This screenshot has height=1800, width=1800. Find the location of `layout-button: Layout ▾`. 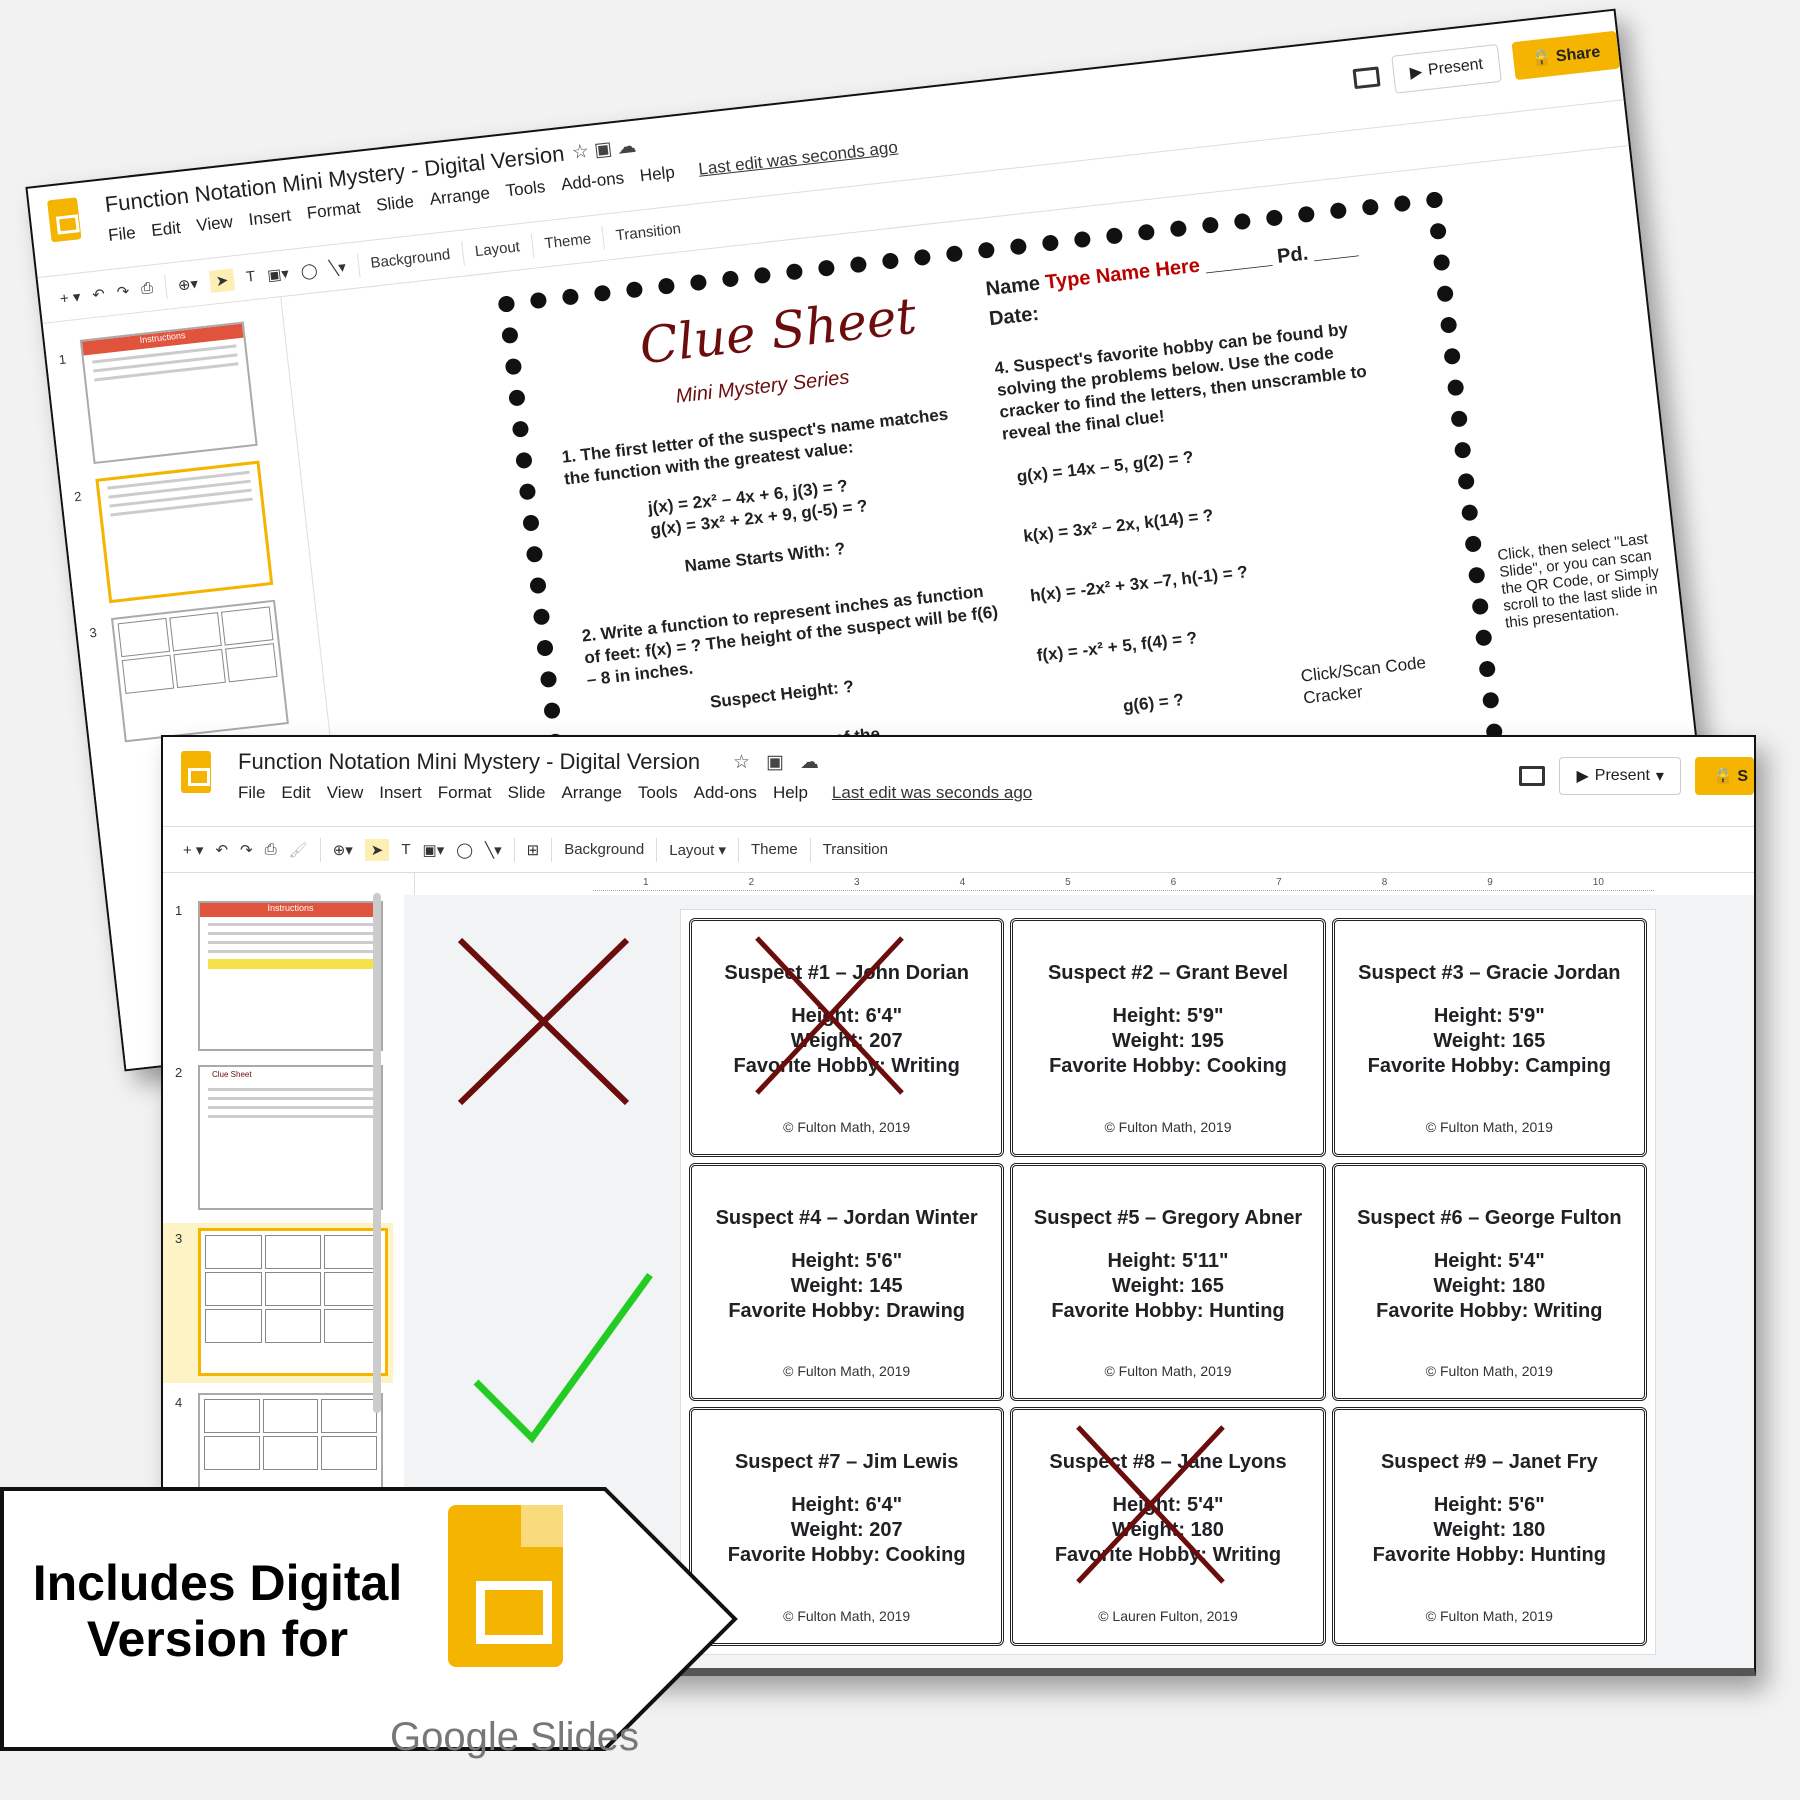

layout-button: Layout ▾ is located at coordinates (697, 850).